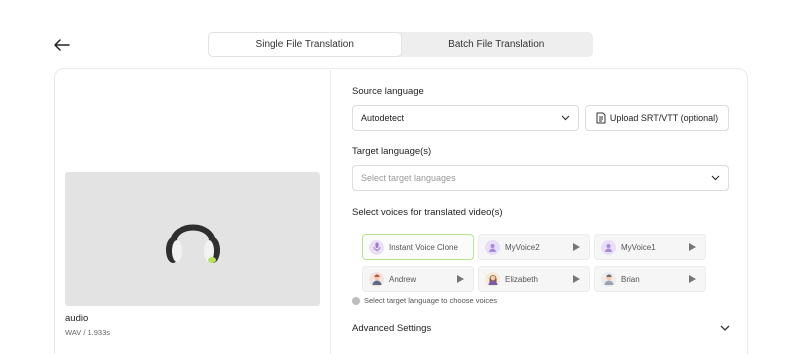 This screenshot has width=800, height=354. Describe the element at coordinates (521, 279) in the screenshot. I see `voice-name: Elizabeth` at that location.